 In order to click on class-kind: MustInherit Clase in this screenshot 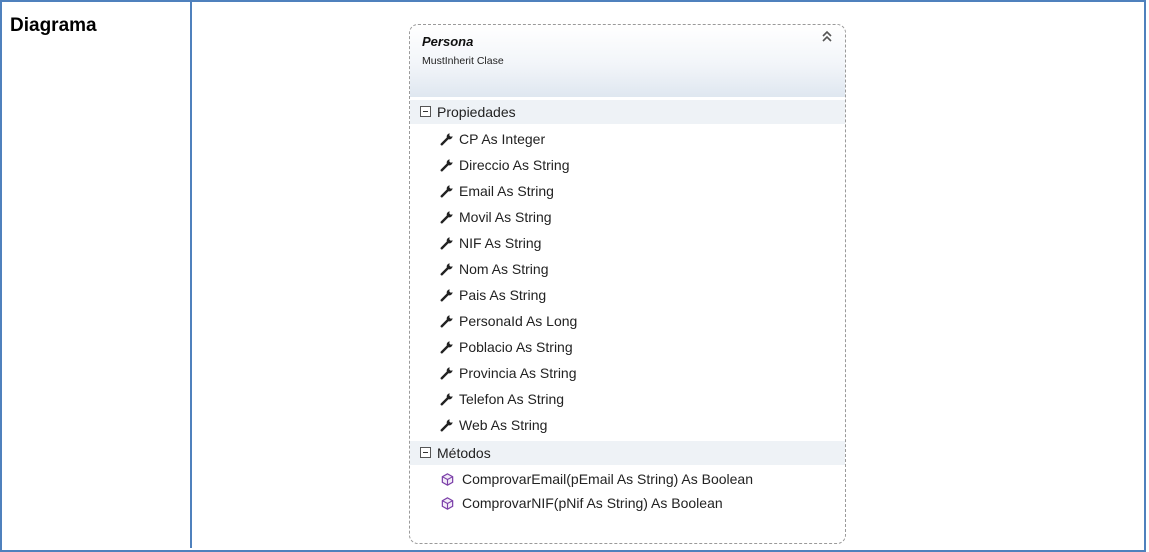, I will do `click(463, 61)`.